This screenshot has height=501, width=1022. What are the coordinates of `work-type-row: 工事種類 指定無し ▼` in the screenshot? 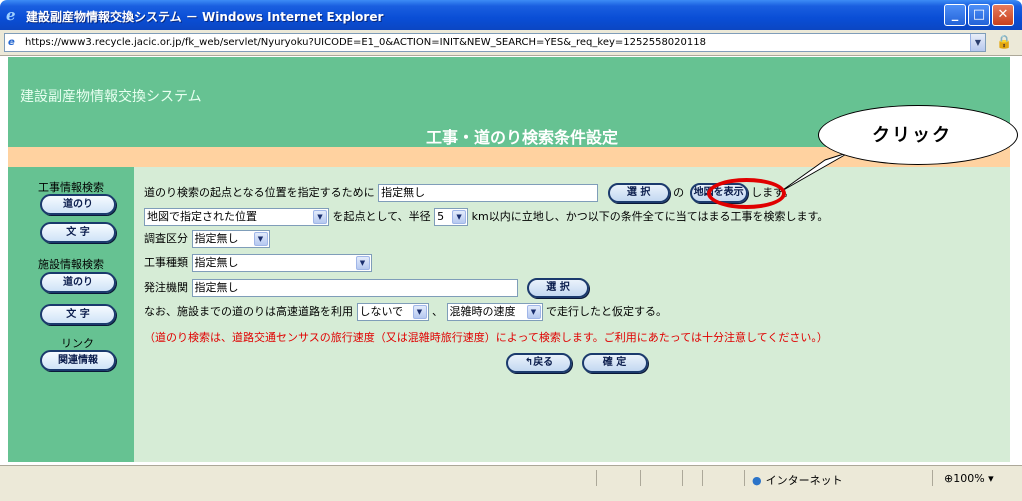 It's located at (258, 263).